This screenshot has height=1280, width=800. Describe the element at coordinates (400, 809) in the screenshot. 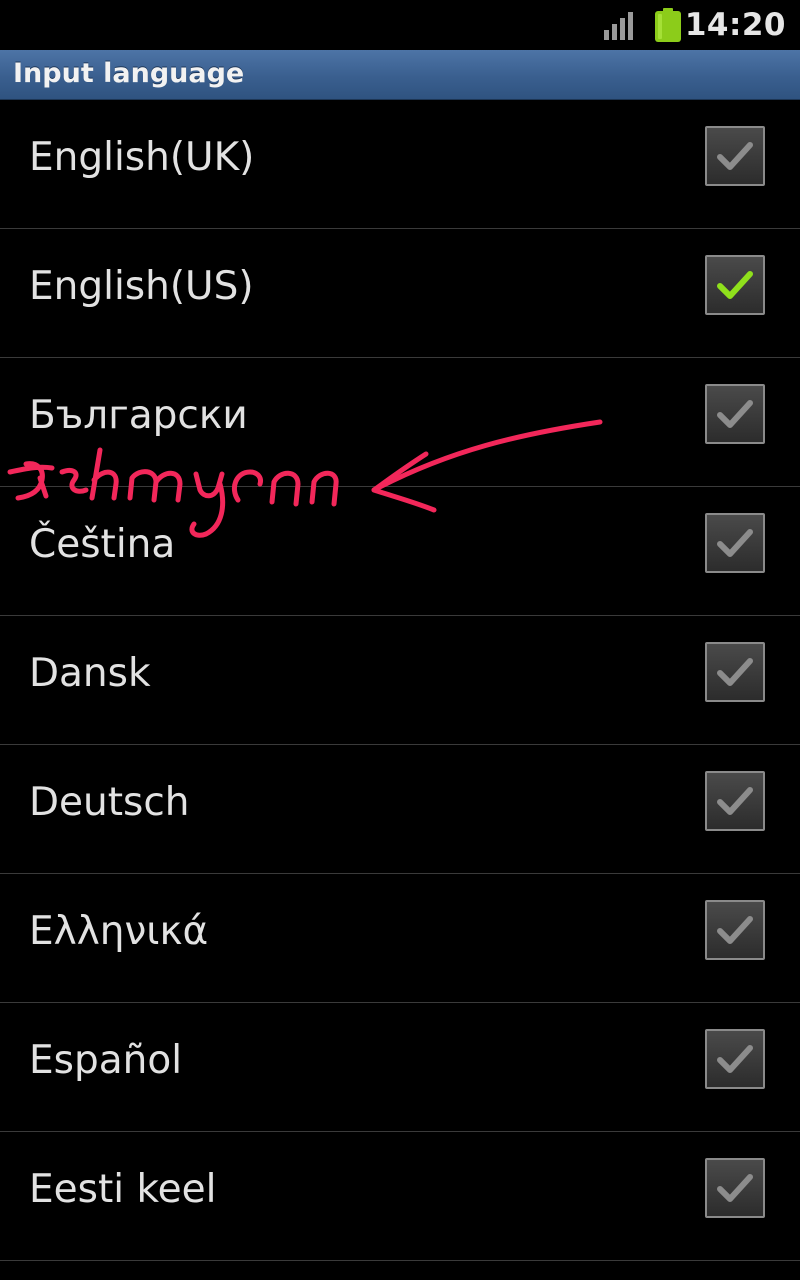

I see `list-item-german: Deutsch` at that location.